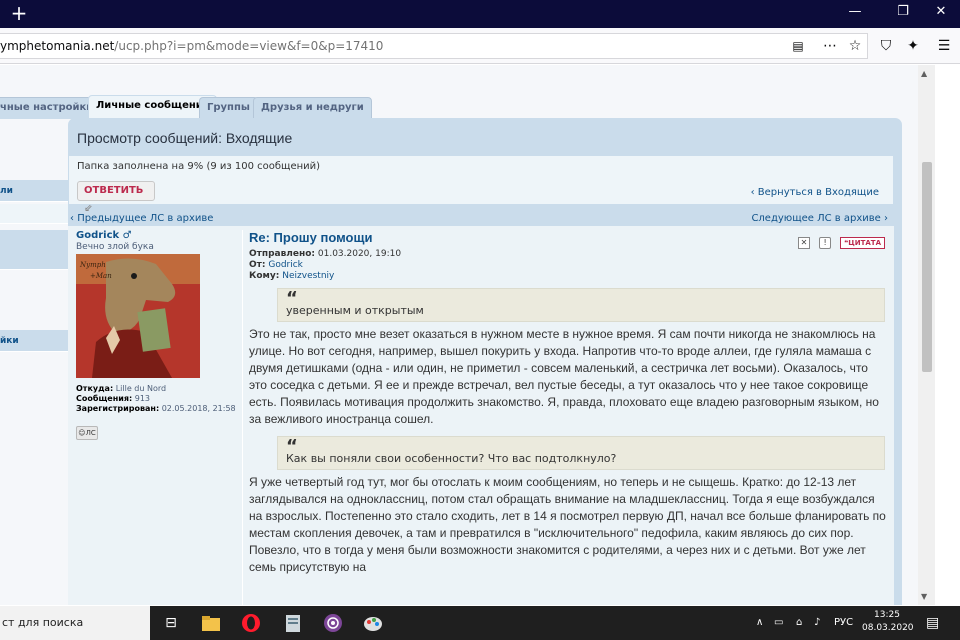 Image resolution: width=960 pixels, height=640 pixels. I want to click on svg-text: +Man, so click(101, 276).